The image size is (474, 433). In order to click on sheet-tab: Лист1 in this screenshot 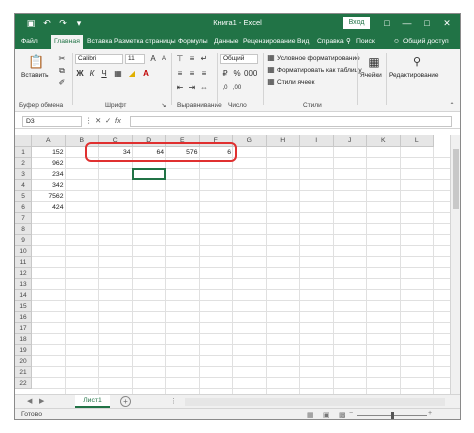, I will do `click(92, 401)`.